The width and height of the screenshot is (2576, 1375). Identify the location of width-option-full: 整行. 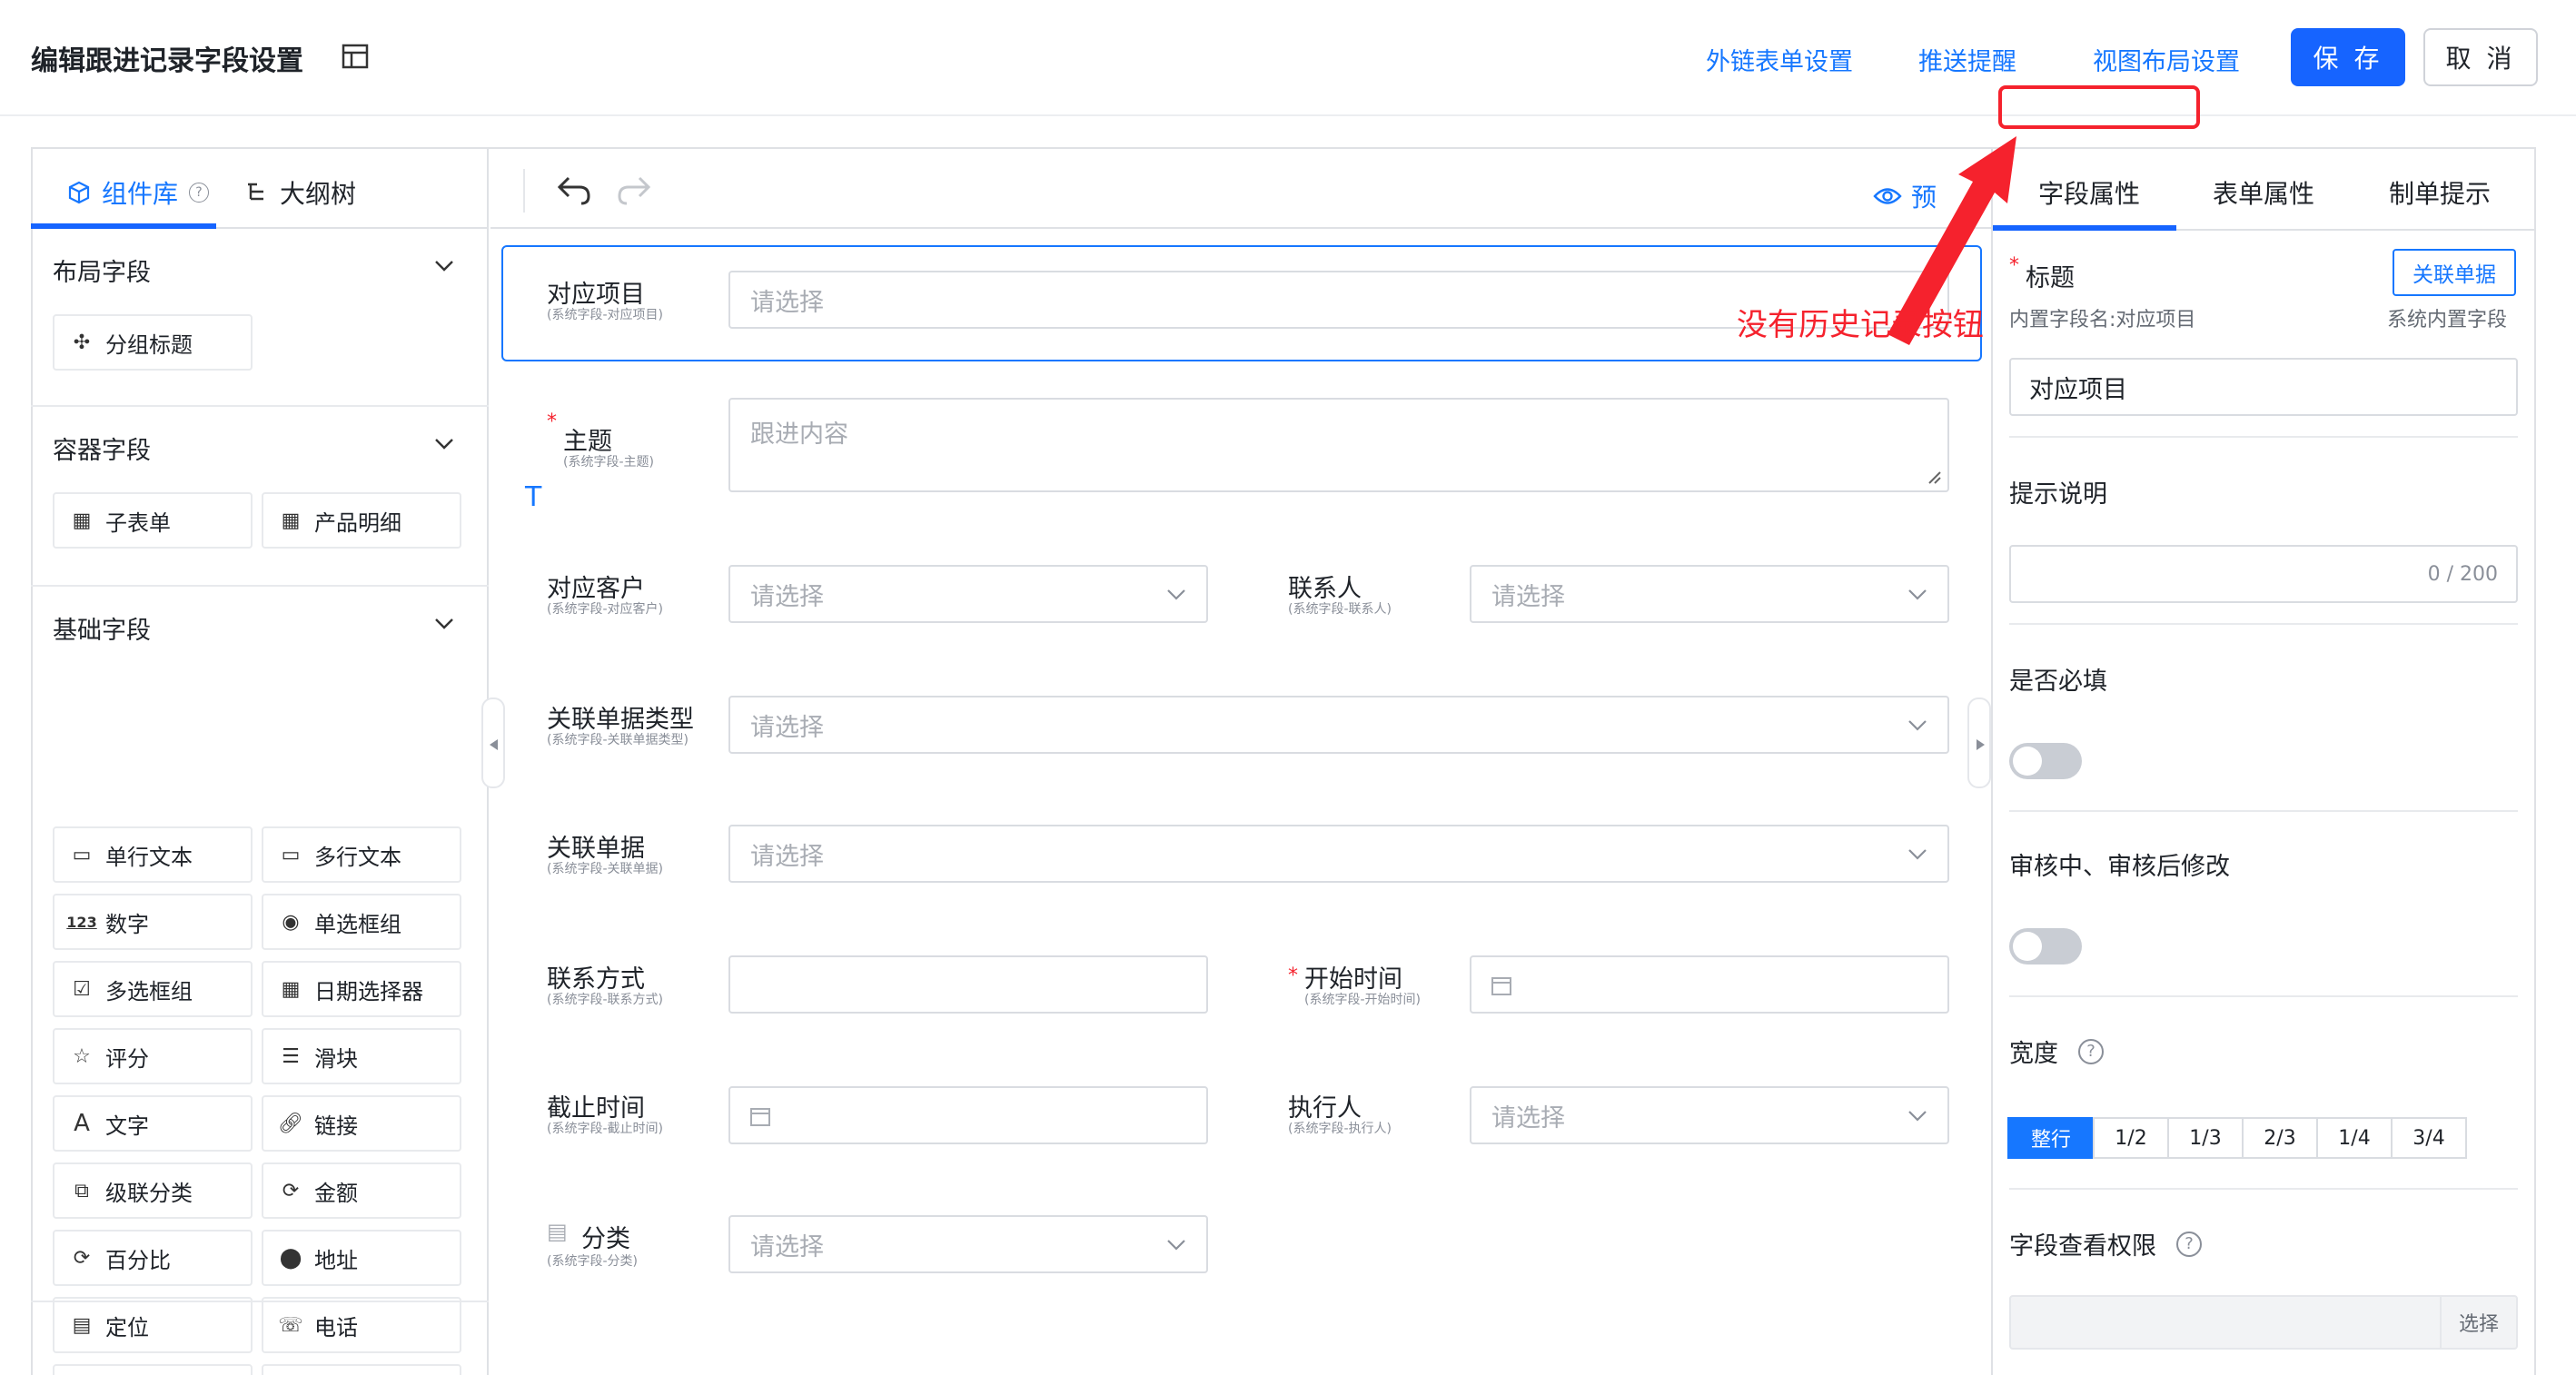
(2051, 1138).